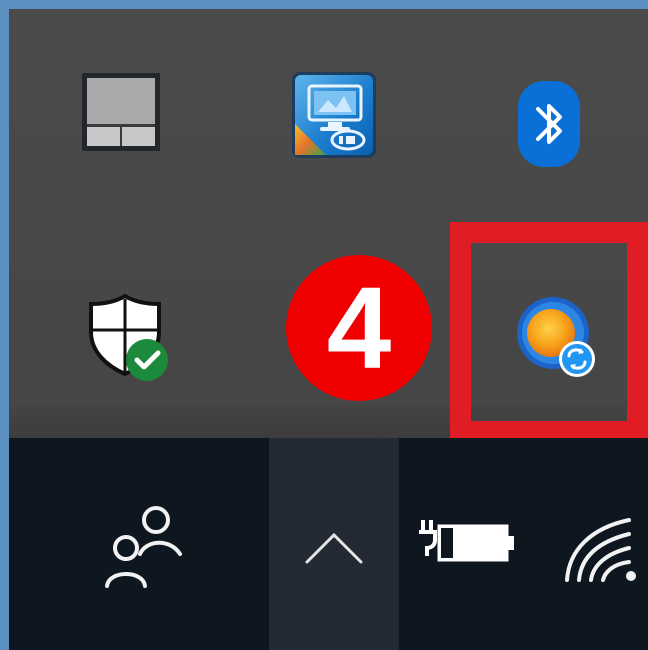 This screenshot has width=648, height=650. I want to click on highlight-rectangle, so click(549, 332).